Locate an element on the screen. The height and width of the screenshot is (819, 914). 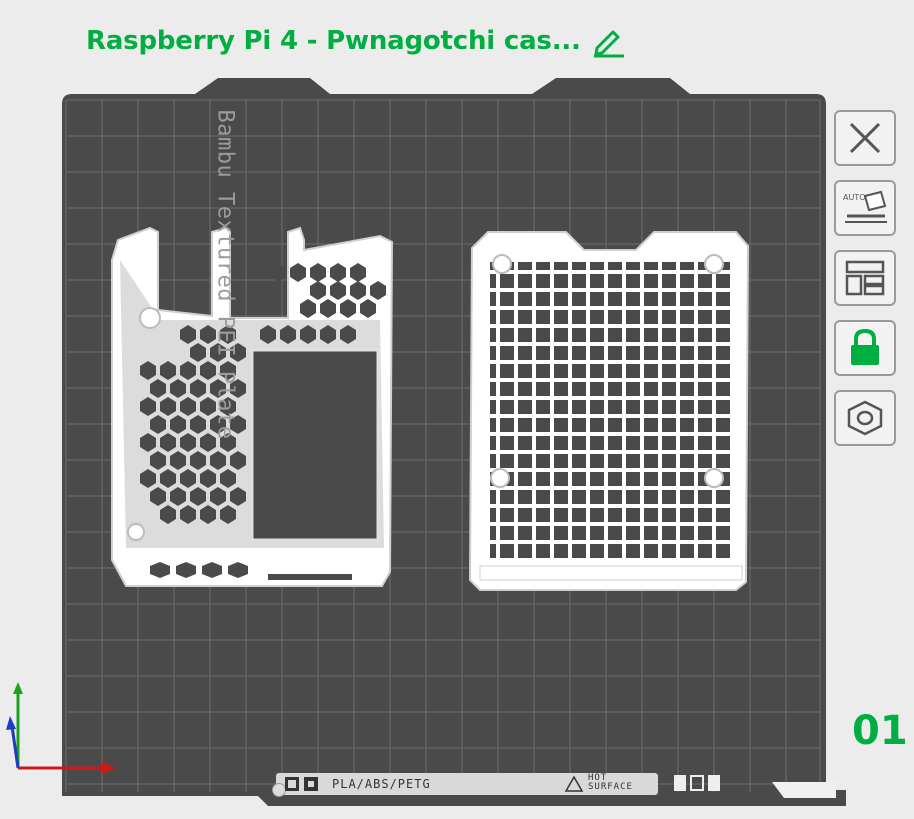
model-case-top is located at coordinates (609, 411).